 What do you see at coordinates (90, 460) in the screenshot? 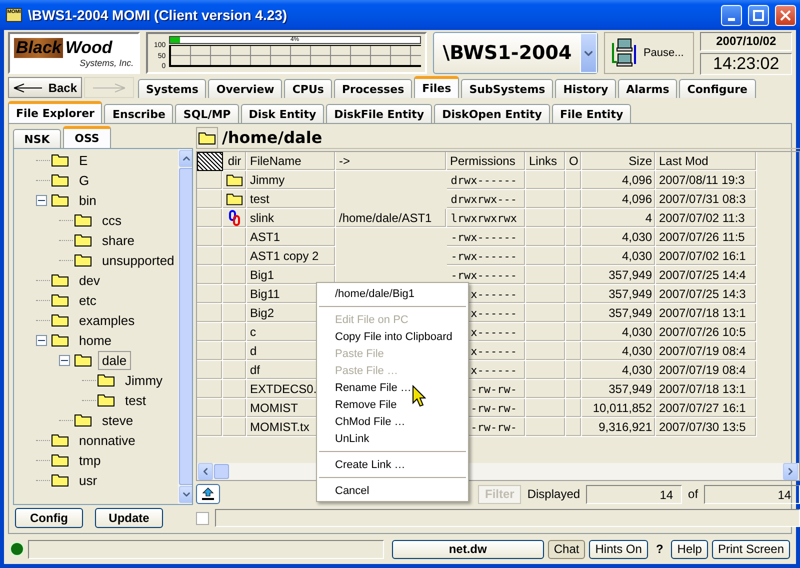
I see `tree-item: tmp` at bounding box center [90, 460].